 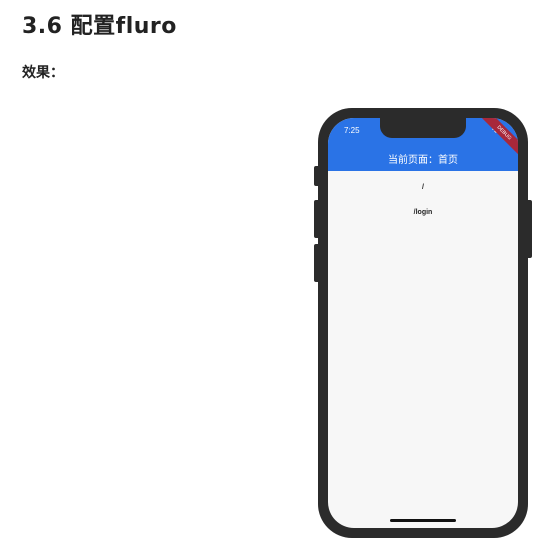 What do you see at coordinates (316, 263) in the screenshot?
I see `volume-down-button` at bounding box center [316, 263].